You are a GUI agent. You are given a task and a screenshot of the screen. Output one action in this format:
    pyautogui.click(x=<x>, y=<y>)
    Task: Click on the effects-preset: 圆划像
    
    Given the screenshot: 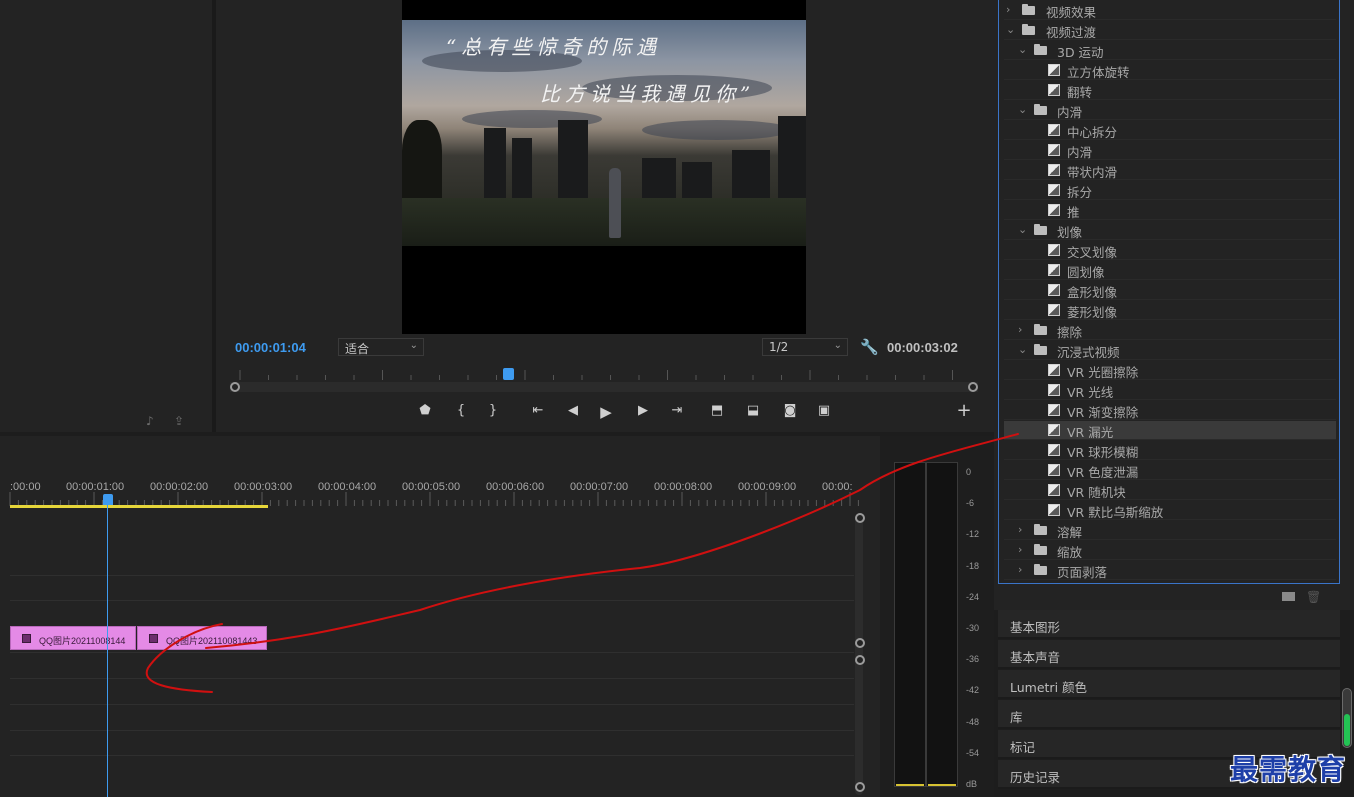 What is the action you would take?
    pyautogui.click(x=1170, y=270)
    